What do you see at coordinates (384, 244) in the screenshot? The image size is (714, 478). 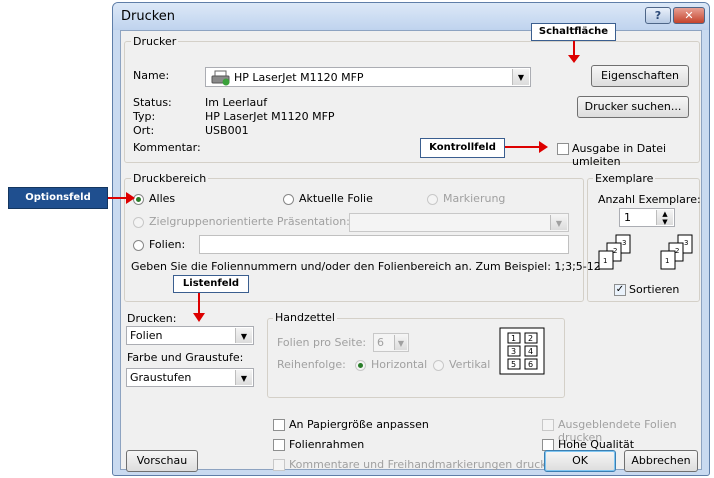 I see `slides-input` at bounding box center [384, 244].